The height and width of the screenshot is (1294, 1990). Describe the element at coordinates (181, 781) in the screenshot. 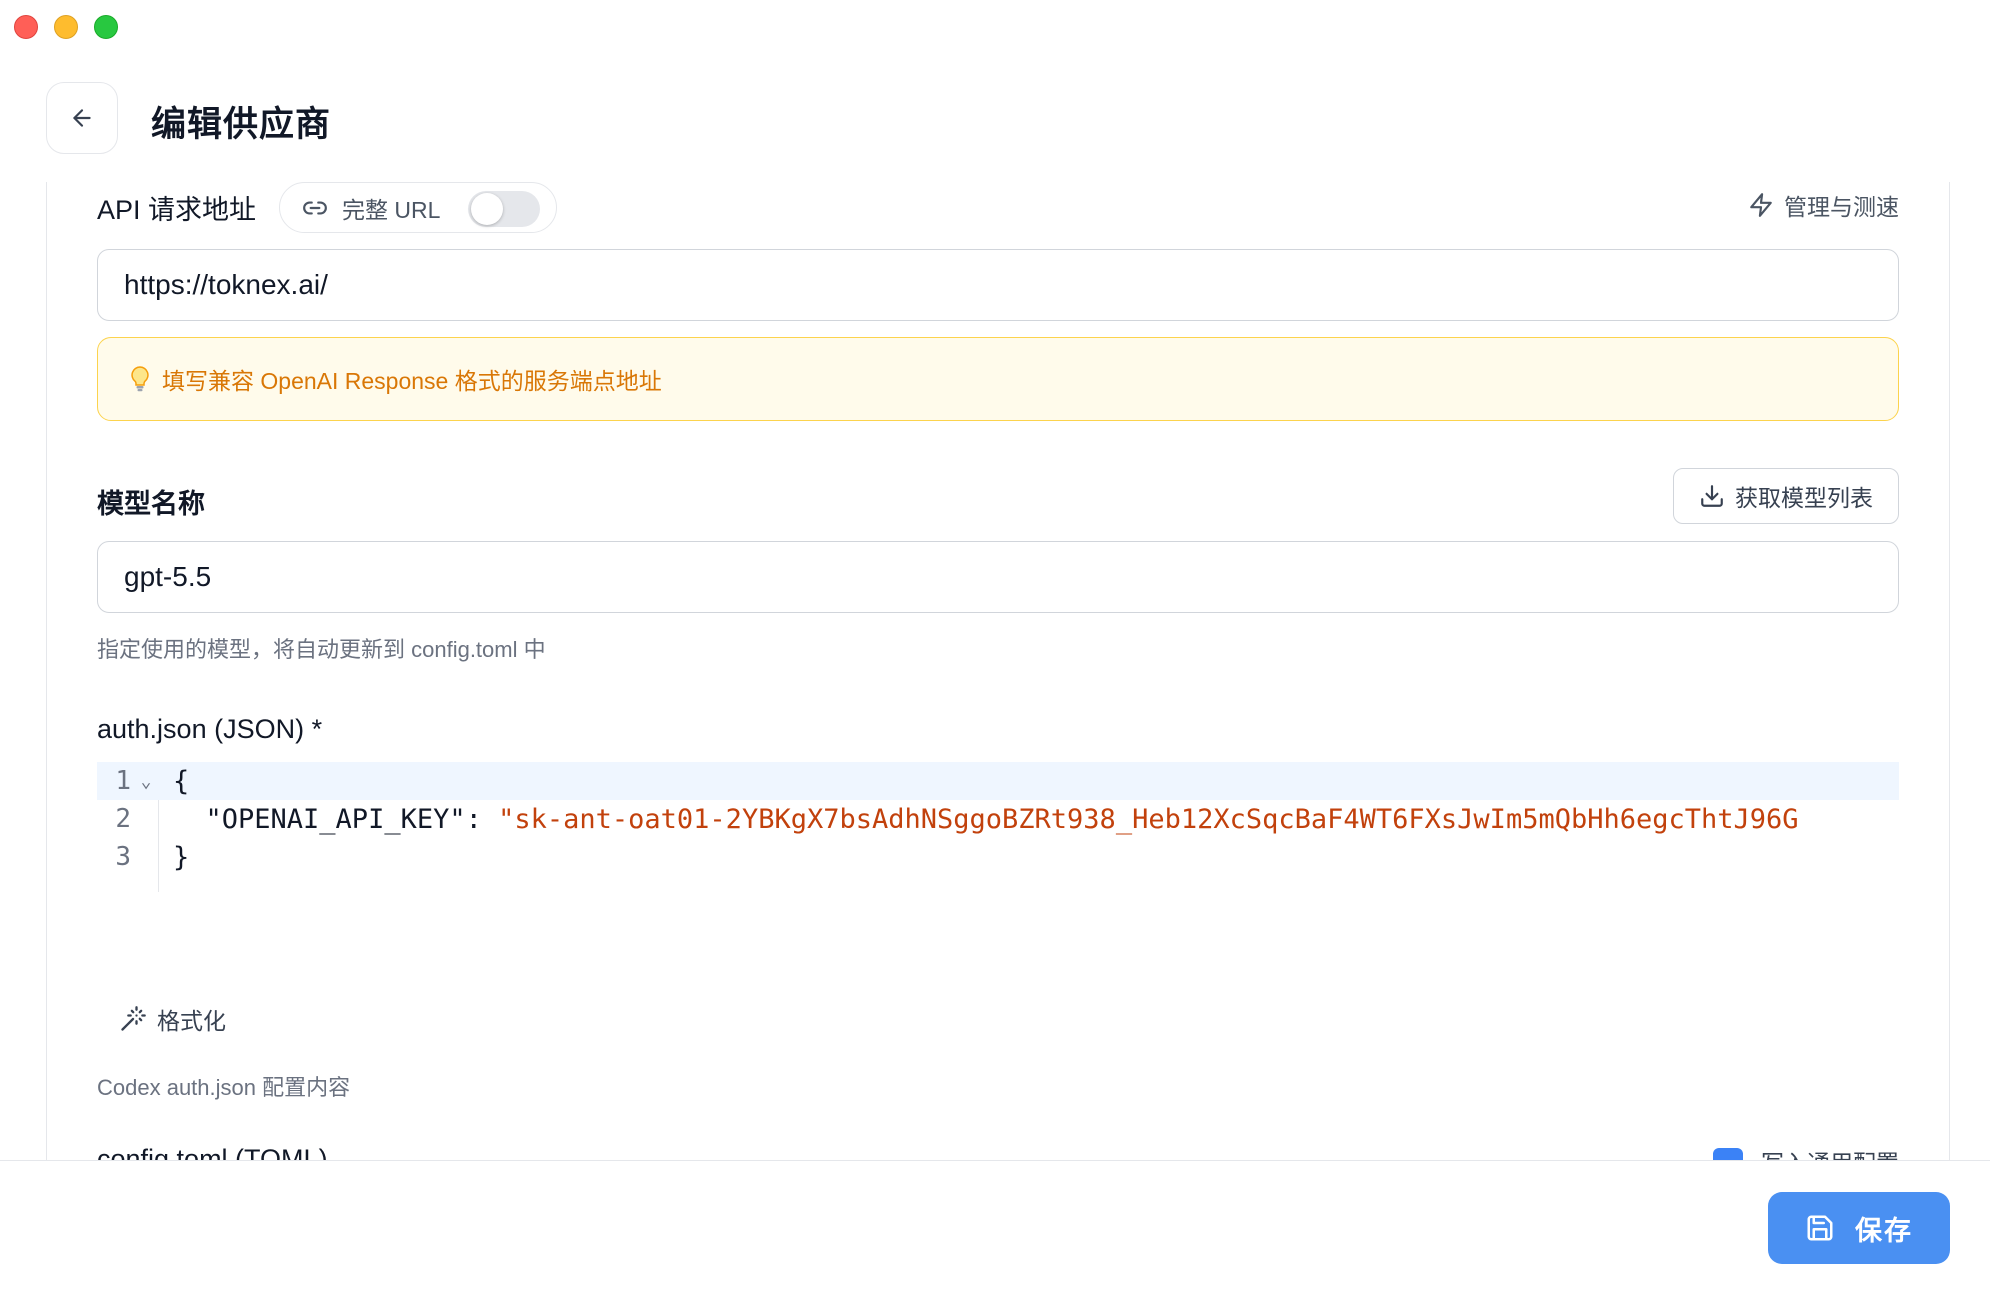

I see `code-text: {` at that location.